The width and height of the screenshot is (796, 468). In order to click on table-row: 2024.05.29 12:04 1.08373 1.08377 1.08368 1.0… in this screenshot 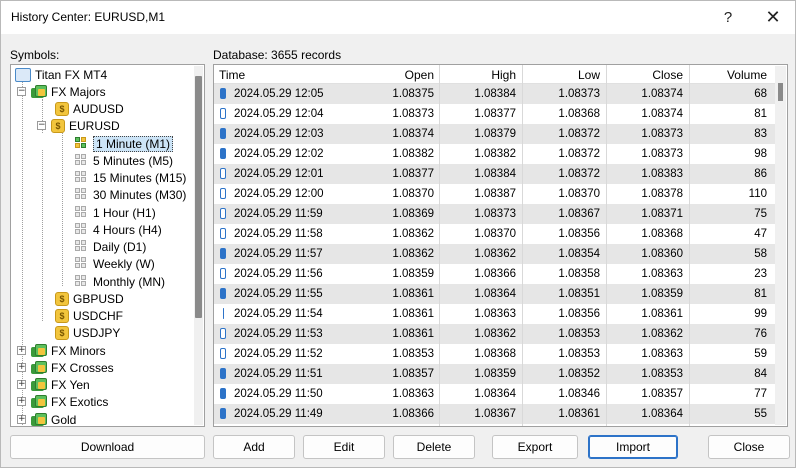, I will do `click(494, 114)`.